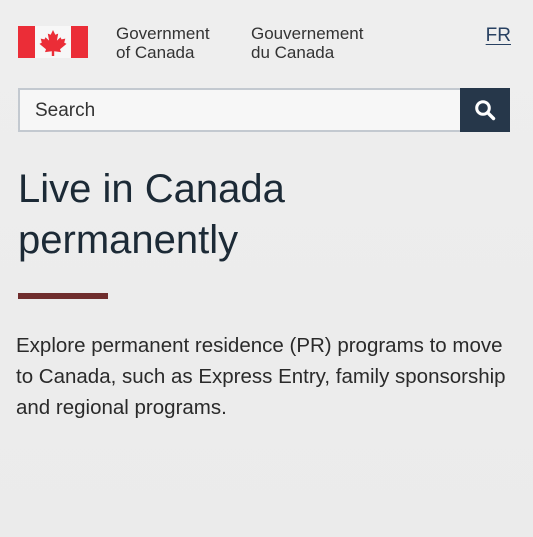 Image resolution: width=533 pixels, height=537 pixels. I want to click on search-placeholder: Search, so click(65, 110).